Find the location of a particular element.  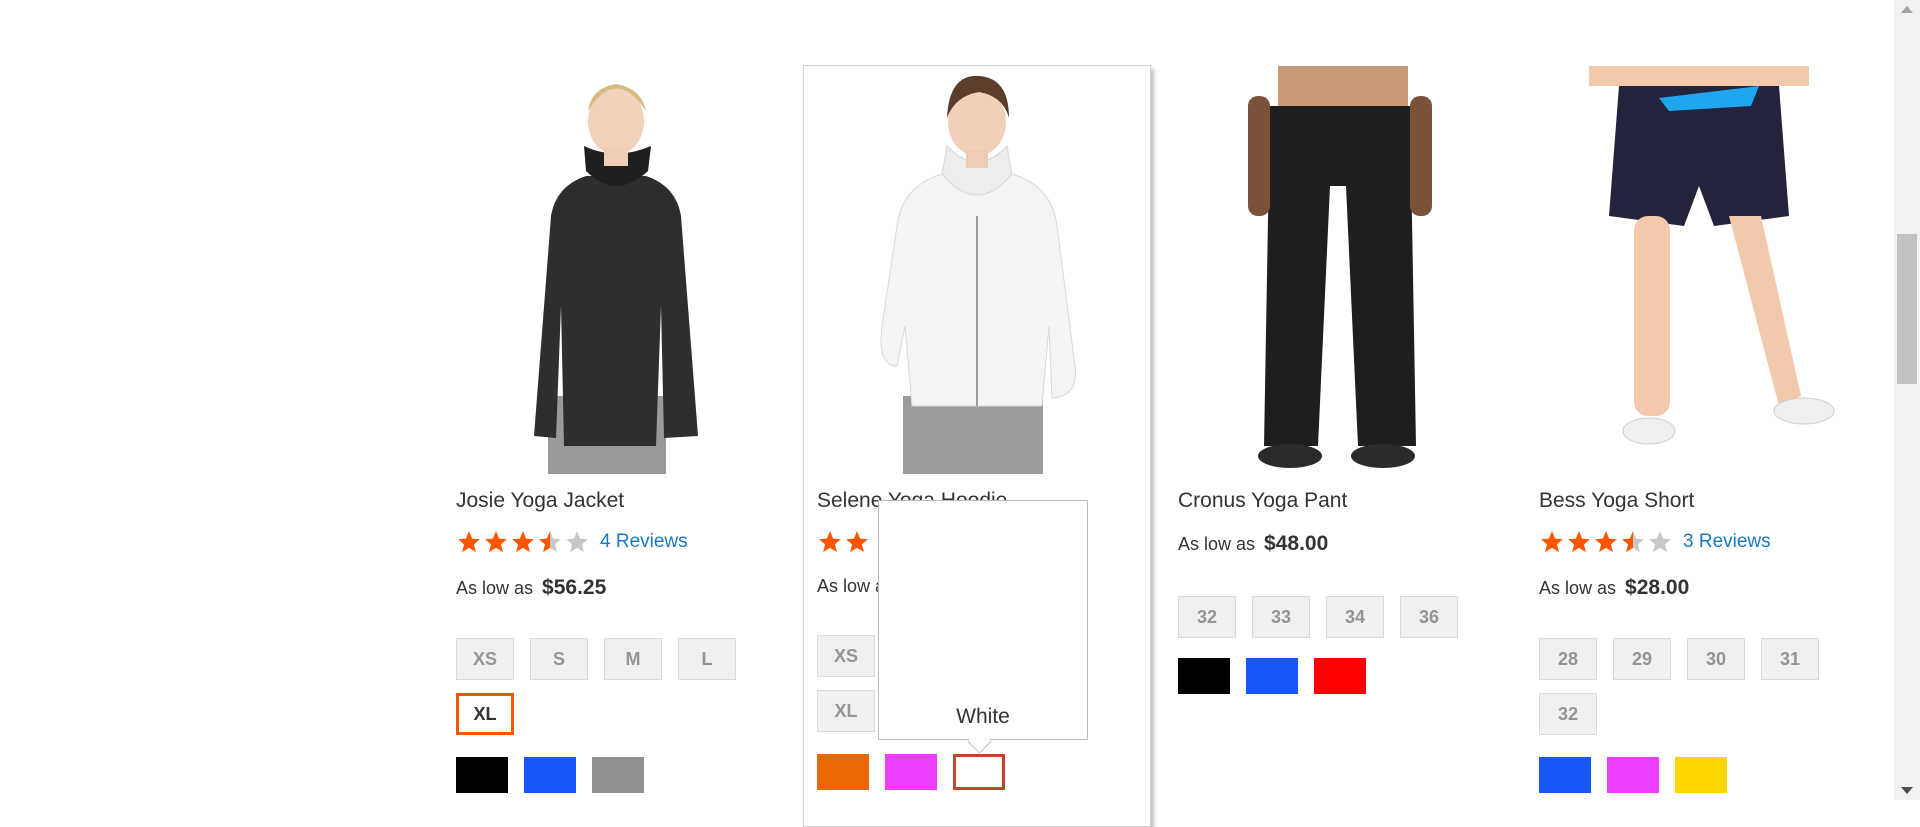

price-amount: $48.00 is located at coordinates (1296, 543).